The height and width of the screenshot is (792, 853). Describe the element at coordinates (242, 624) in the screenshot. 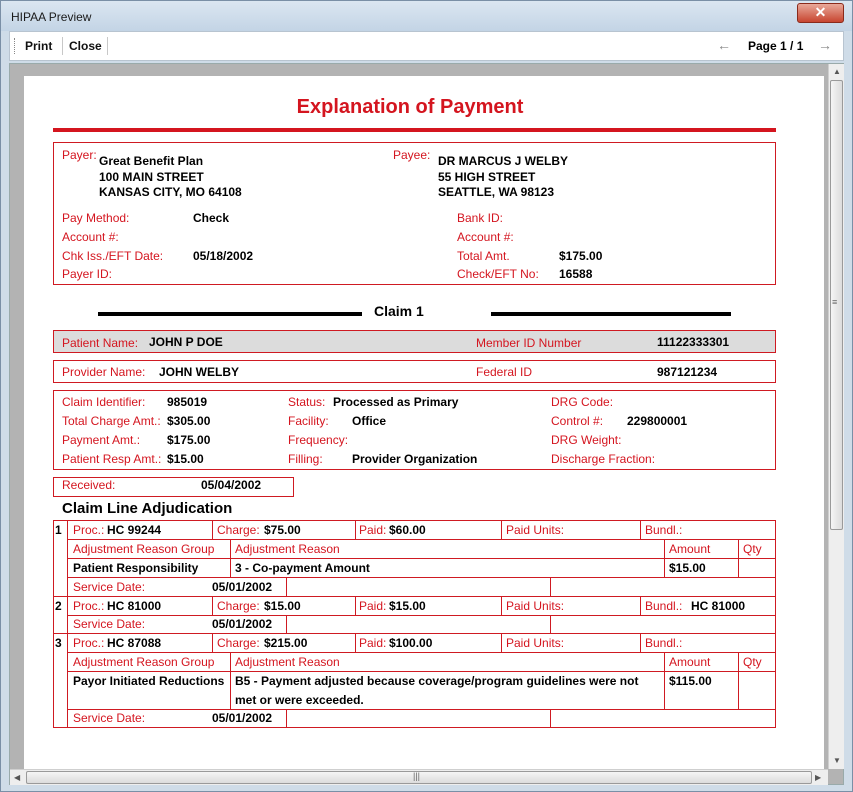

I see `service-date-value: 05/01/2002` at that location.